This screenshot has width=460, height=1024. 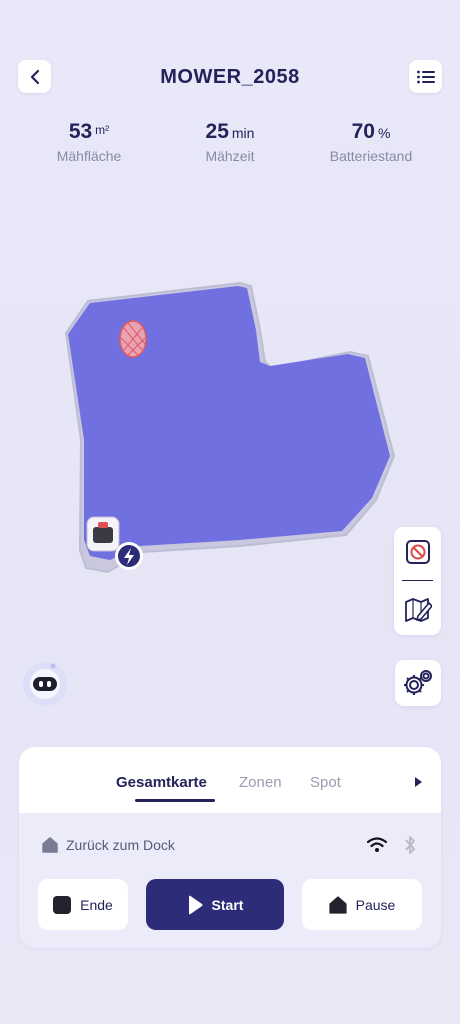 I want to click on status-text: Zurück zum Dock, so click(x=120, y=845).